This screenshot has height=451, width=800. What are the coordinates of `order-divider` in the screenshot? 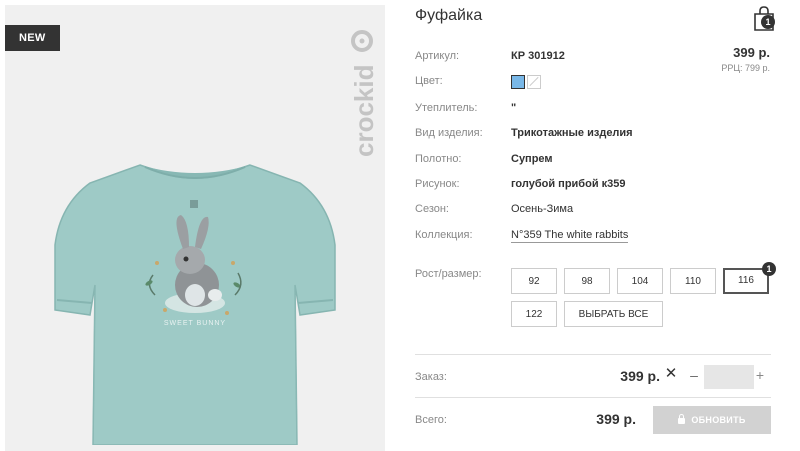 It's located at (593, 354).